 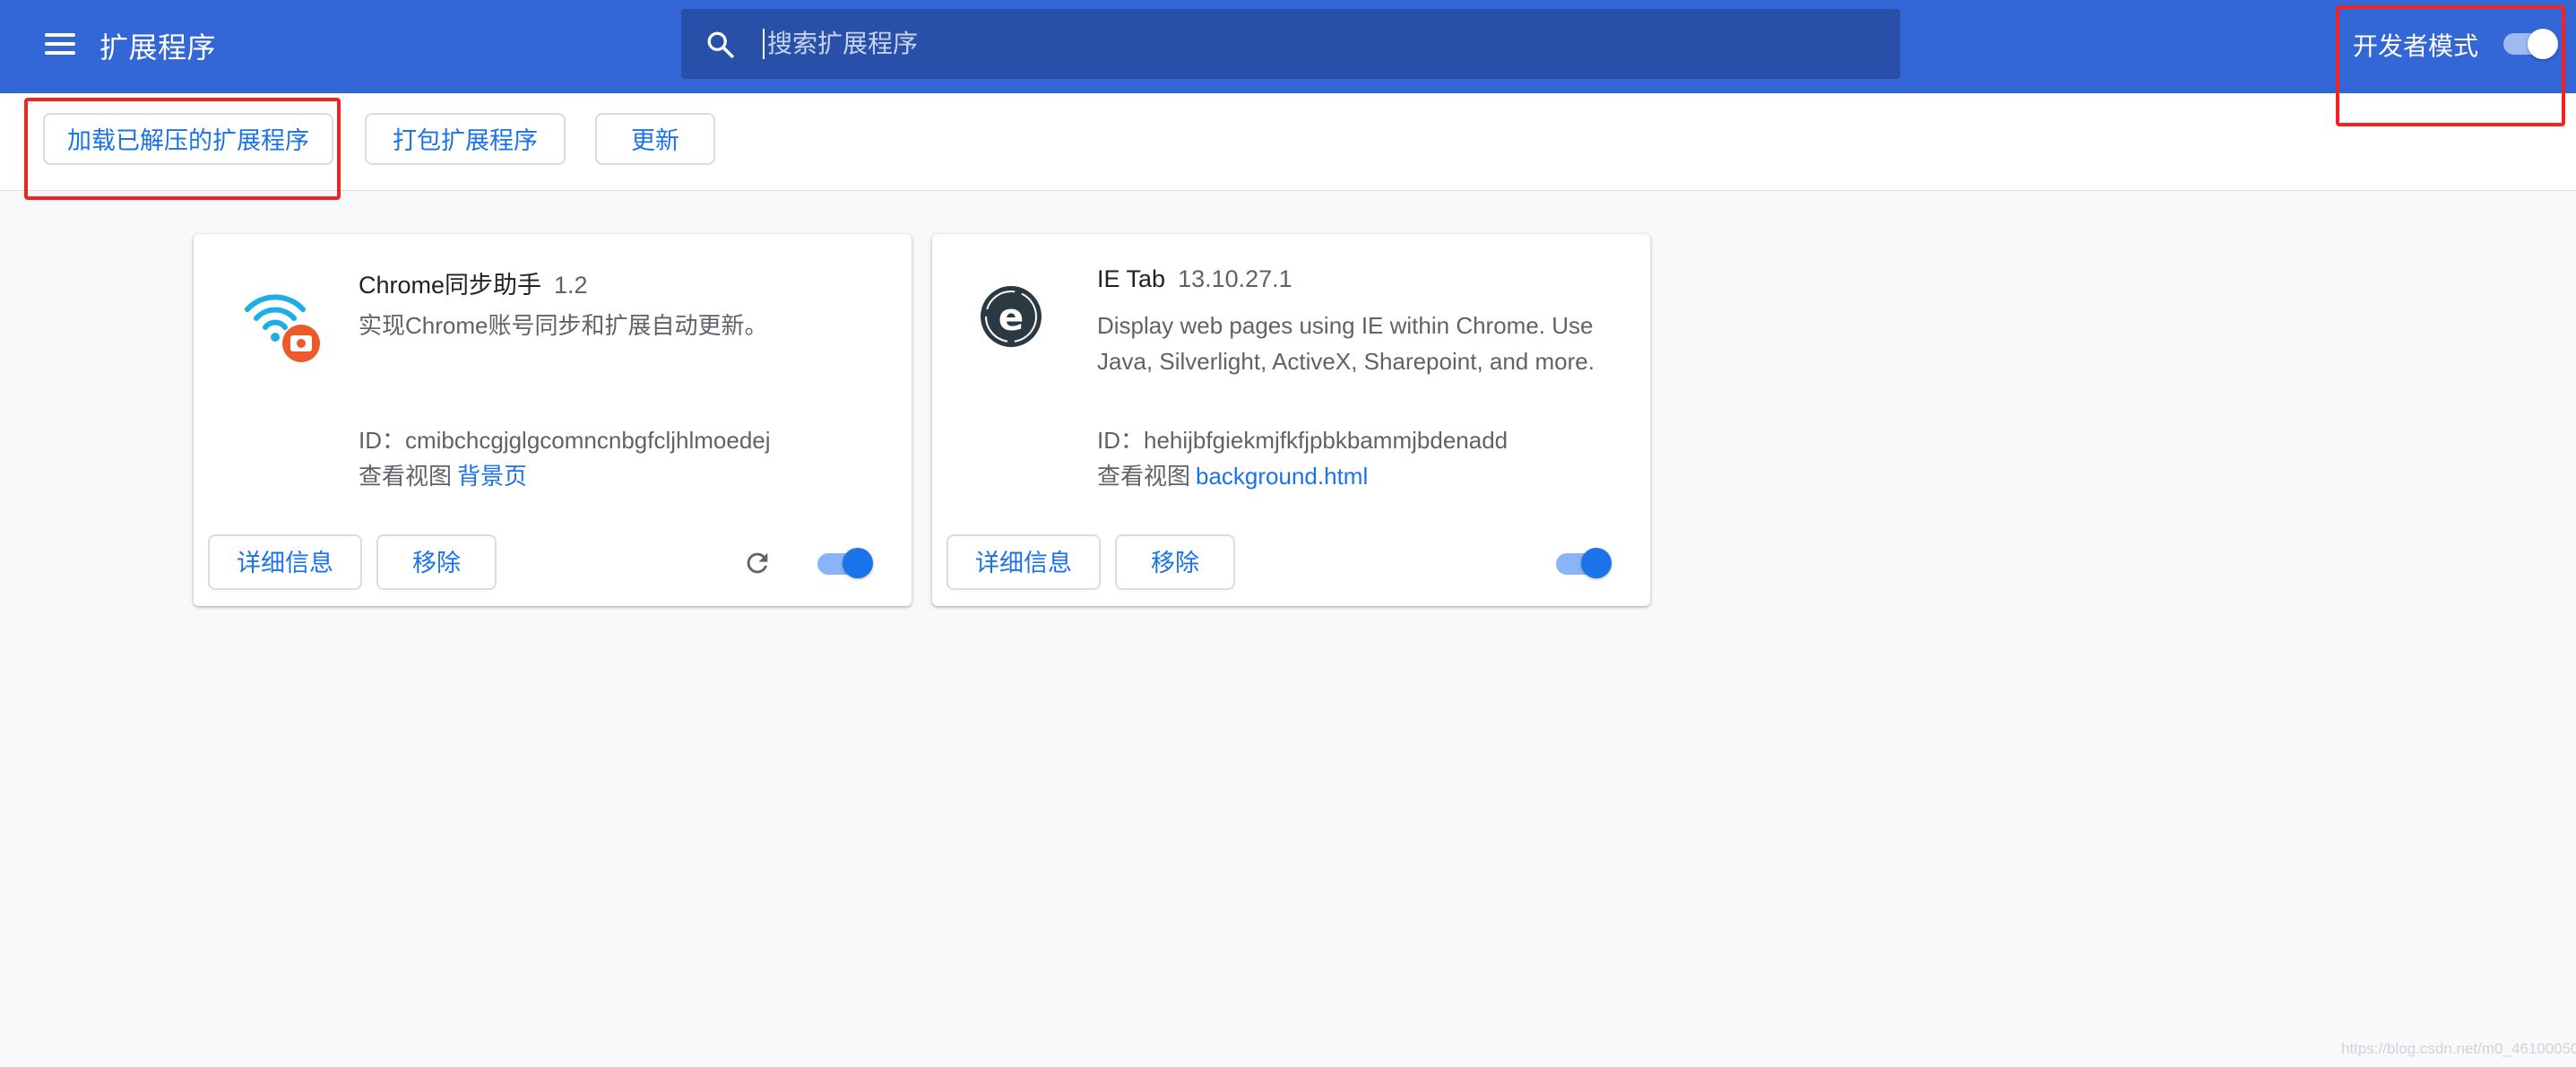 I want to click on extension-id: ID：cmibchcgjglgcomncnbgfcljhlmoedej, so click(x=565, y=440).